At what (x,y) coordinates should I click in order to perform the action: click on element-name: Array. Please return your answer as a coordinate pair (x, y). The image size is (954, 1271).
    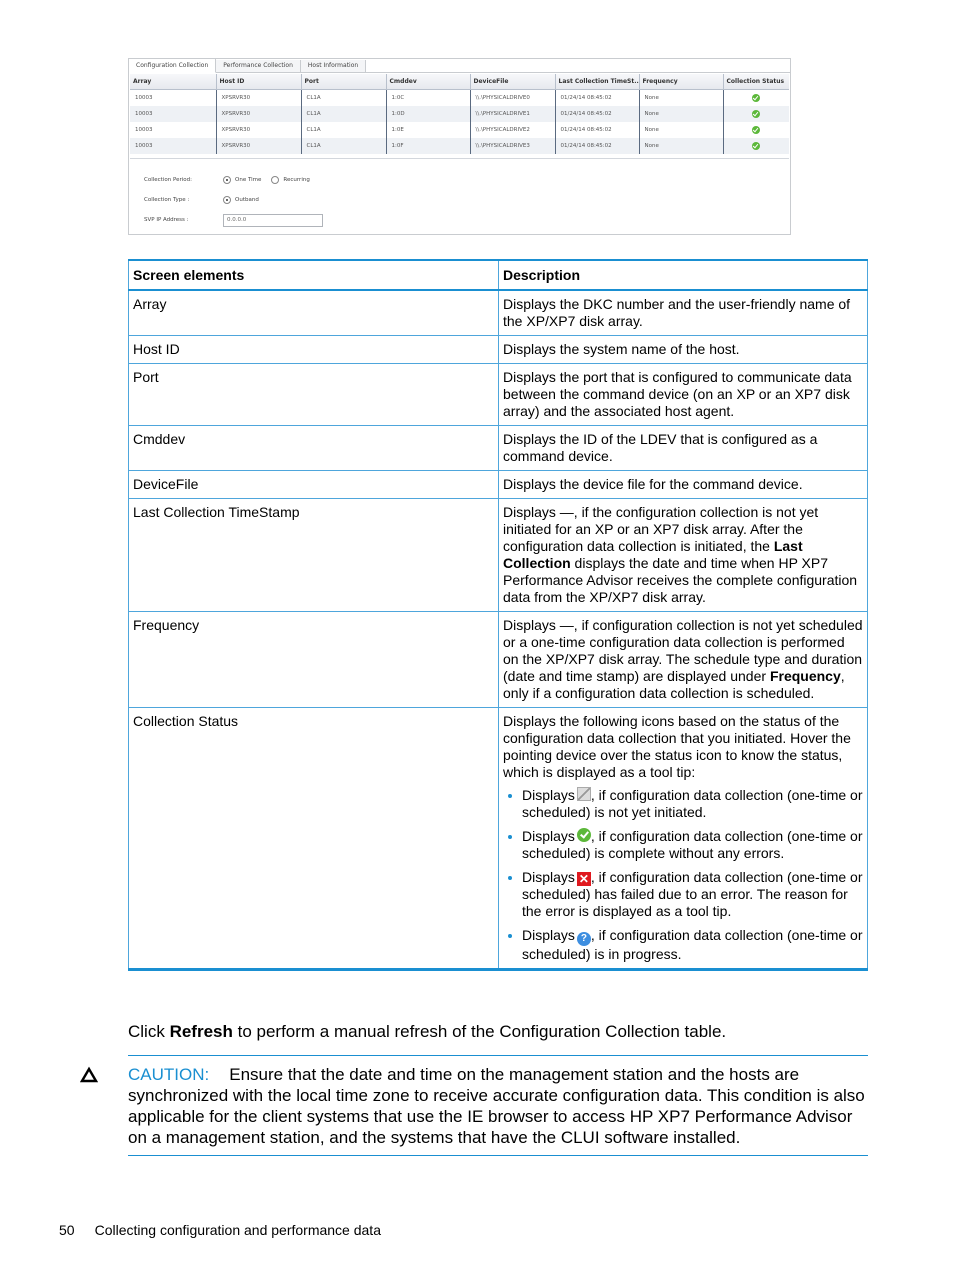
    Looking at the image, I should click on (313, 312).